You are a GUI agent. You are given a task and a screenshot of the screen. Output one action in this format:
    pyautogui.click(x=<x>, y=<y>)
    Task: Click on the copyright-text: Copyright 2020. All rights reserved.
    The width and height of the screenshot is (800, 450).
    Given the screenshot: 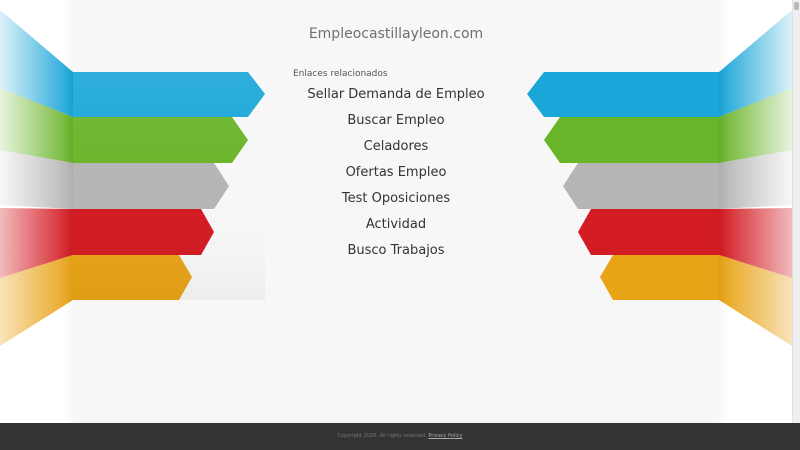 What is the action you would take?
    pyautogui.click(x=382, y=436)
    